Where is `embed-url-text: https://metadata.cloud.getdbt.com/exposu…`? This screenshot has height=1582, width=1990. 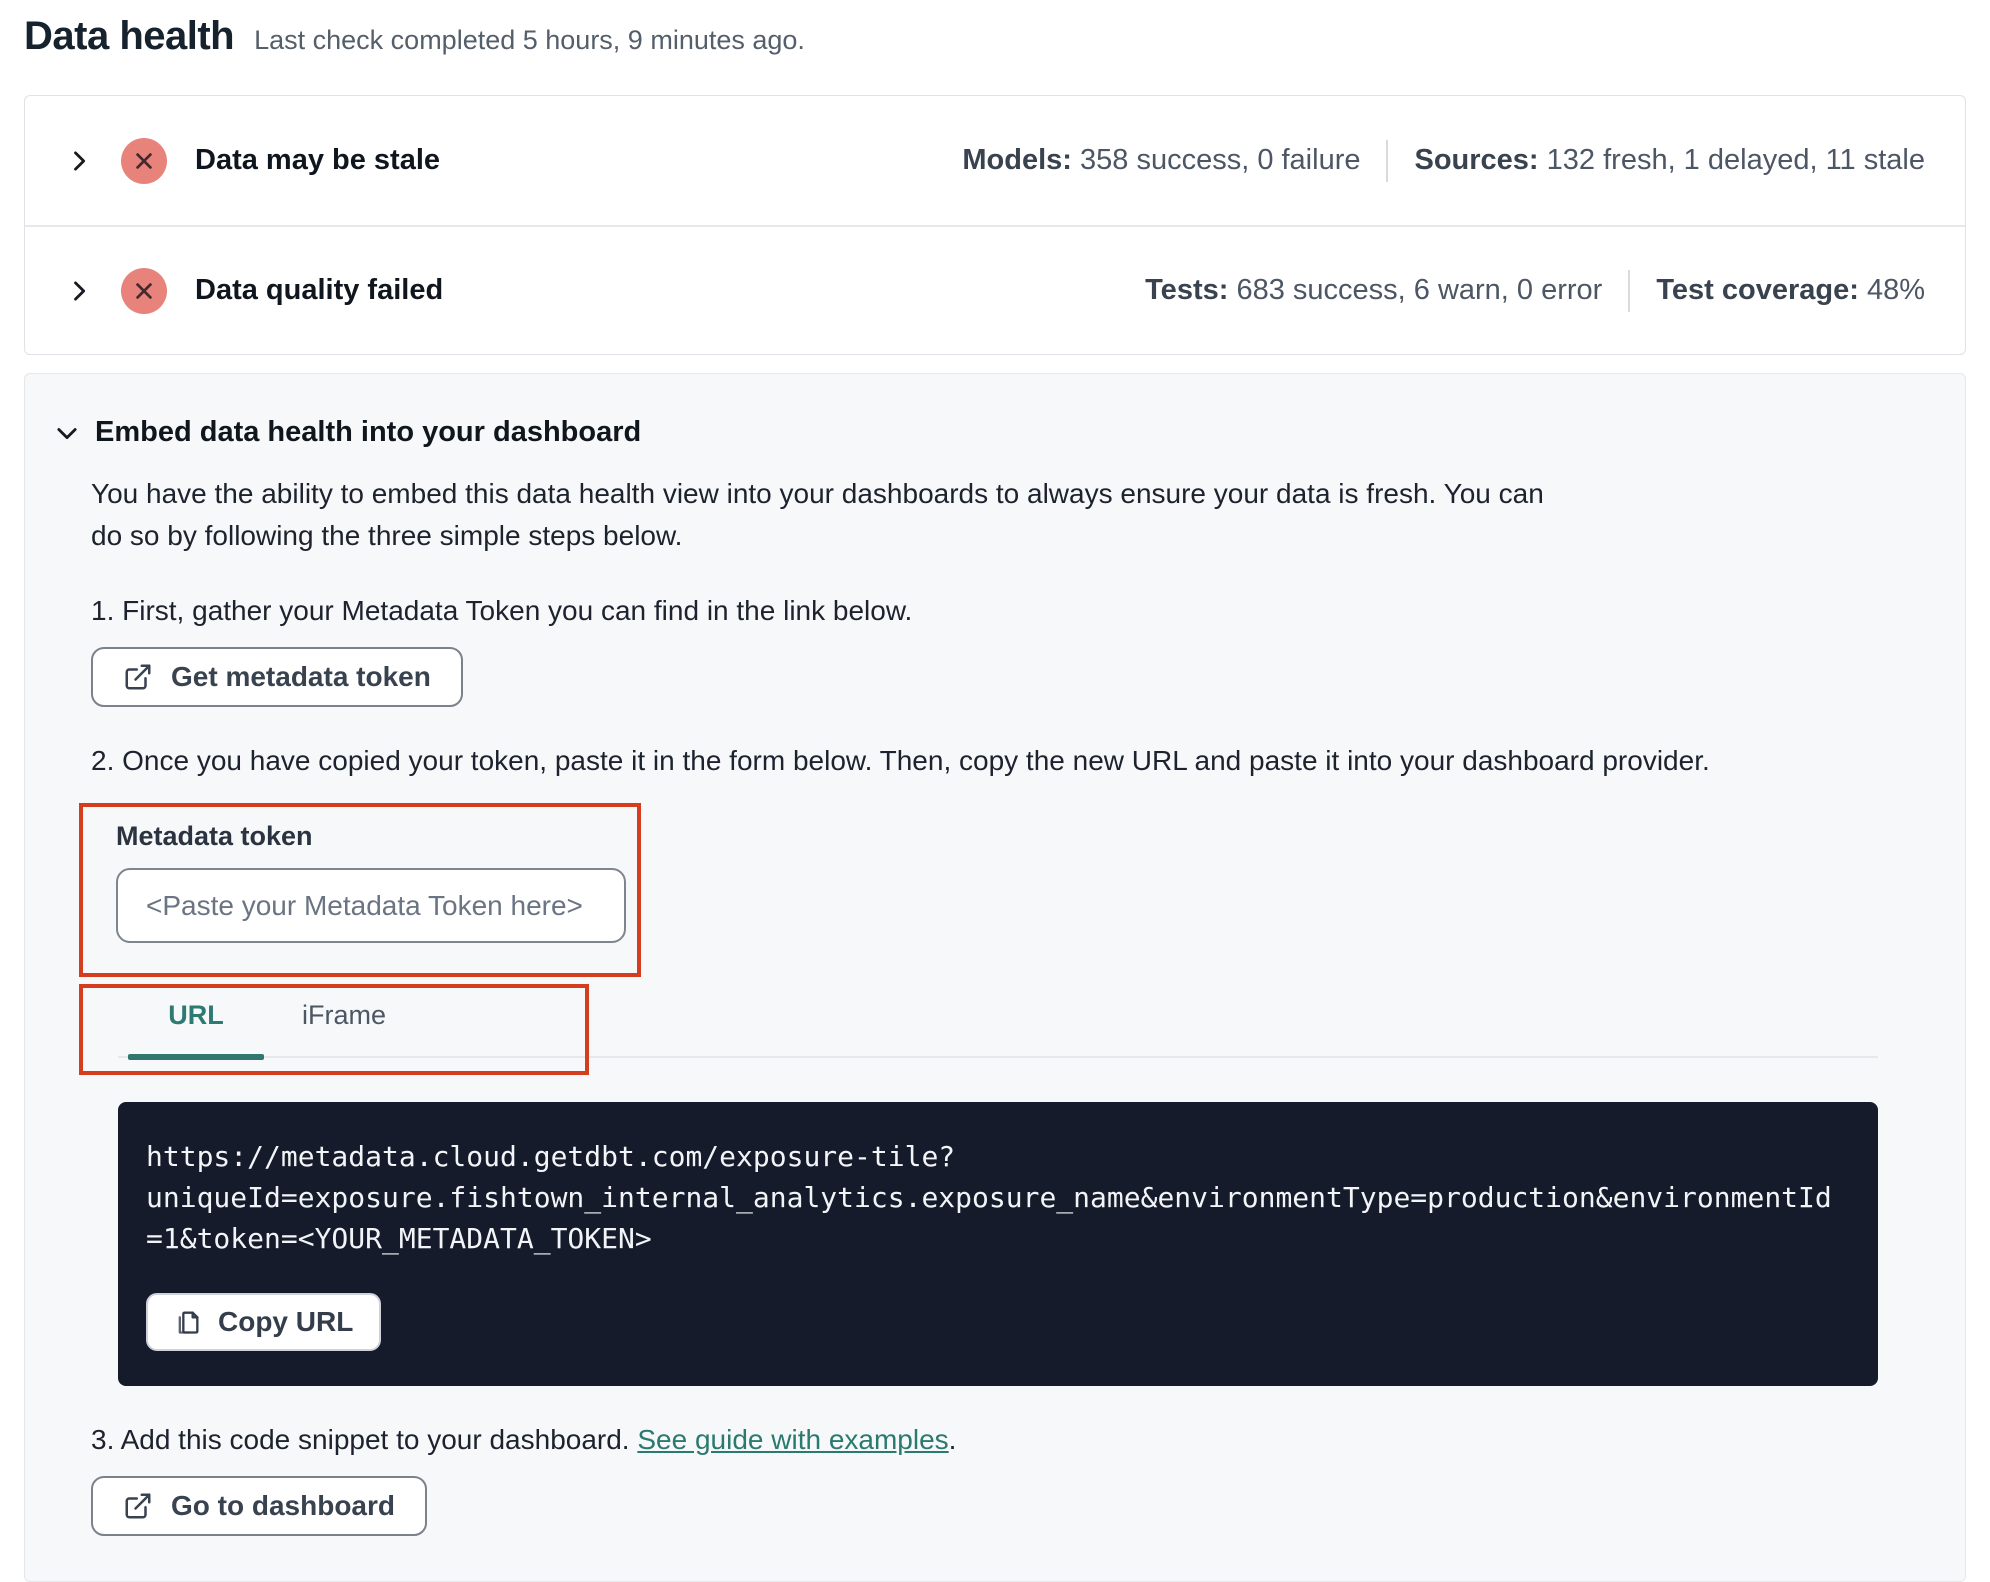 embed-url-text: https://metadata.cloud.getdbt.com/exposu… is located at coordinates (992, 1197).